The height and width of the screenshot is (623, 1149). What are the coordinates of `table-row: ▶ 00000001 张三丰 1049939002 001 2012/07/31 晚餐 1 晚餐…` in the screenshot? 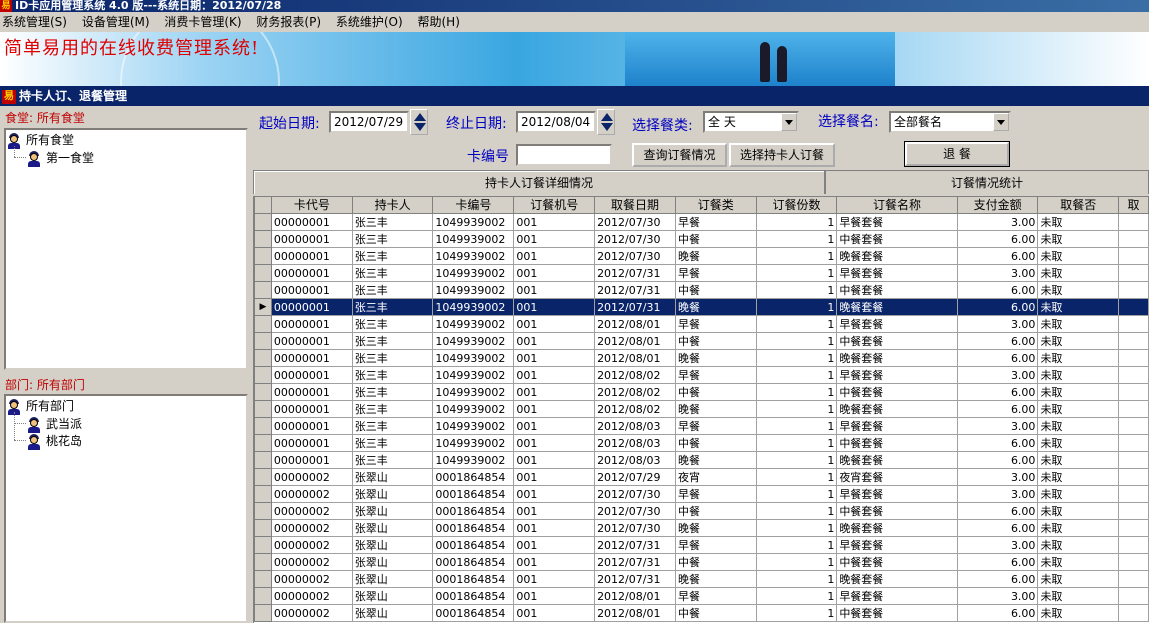 It's located at (701, 307).